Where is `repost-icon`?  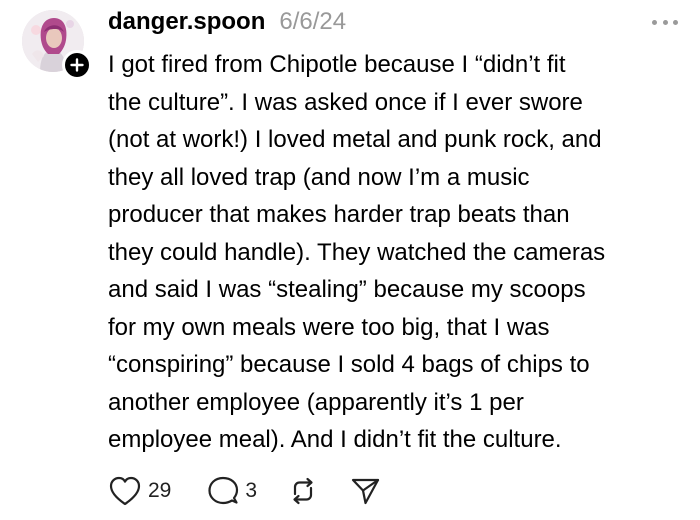 repost-icon is located at coordinates (303, 491).